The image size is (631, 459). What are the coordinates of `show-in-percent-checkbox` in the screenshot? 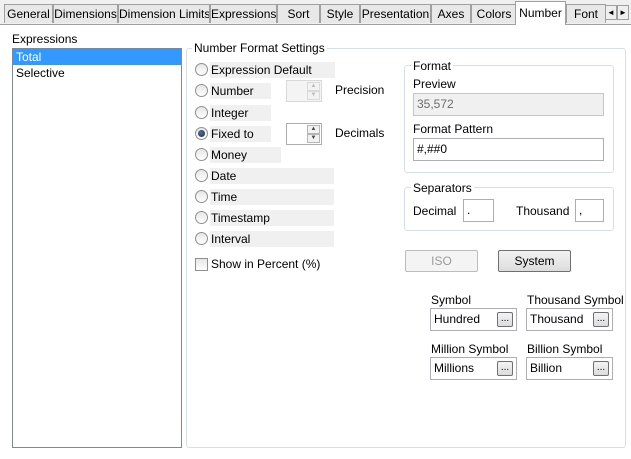 It's located at (201, 264).